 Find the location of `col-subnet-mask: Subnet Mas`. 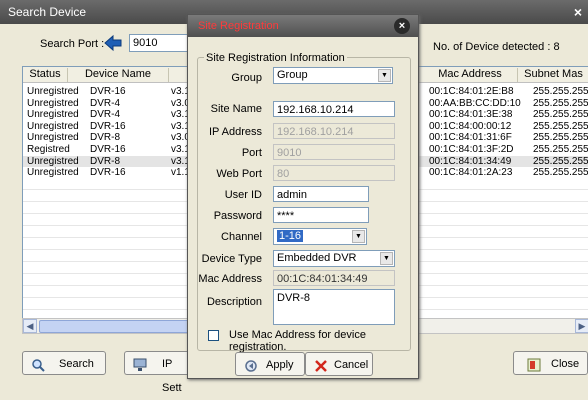

col-subnet-mask: Subnet Mas is located at coordinates (553, 75).